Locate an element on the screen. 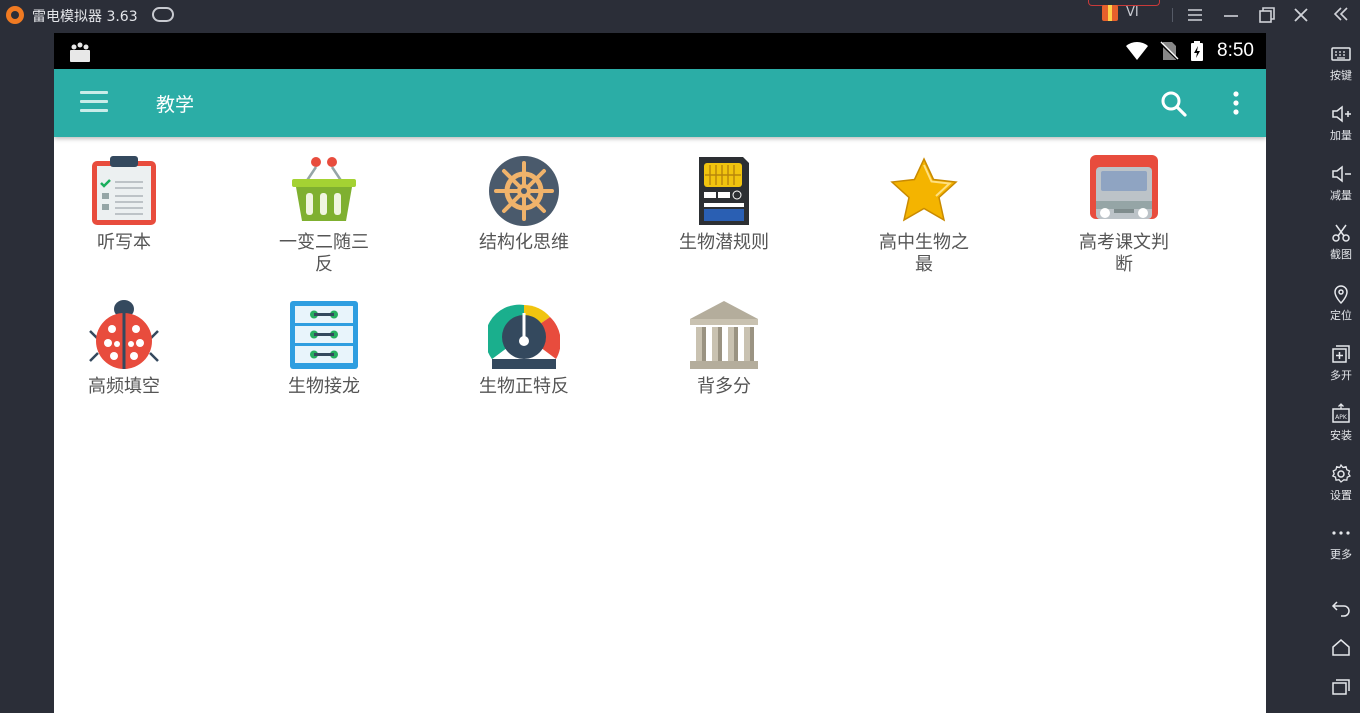 Image resolution: width=1360 pixels, height=713 pixels. app-tile-biology-chain: 生物接龙 is located at coordinates (324, 348).